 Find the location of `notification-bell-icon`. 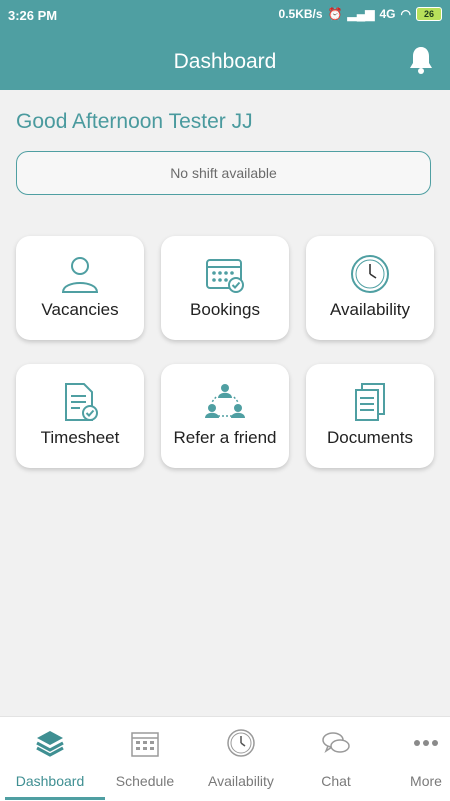

notification-bell-icon is located at coordinates (421, 60).